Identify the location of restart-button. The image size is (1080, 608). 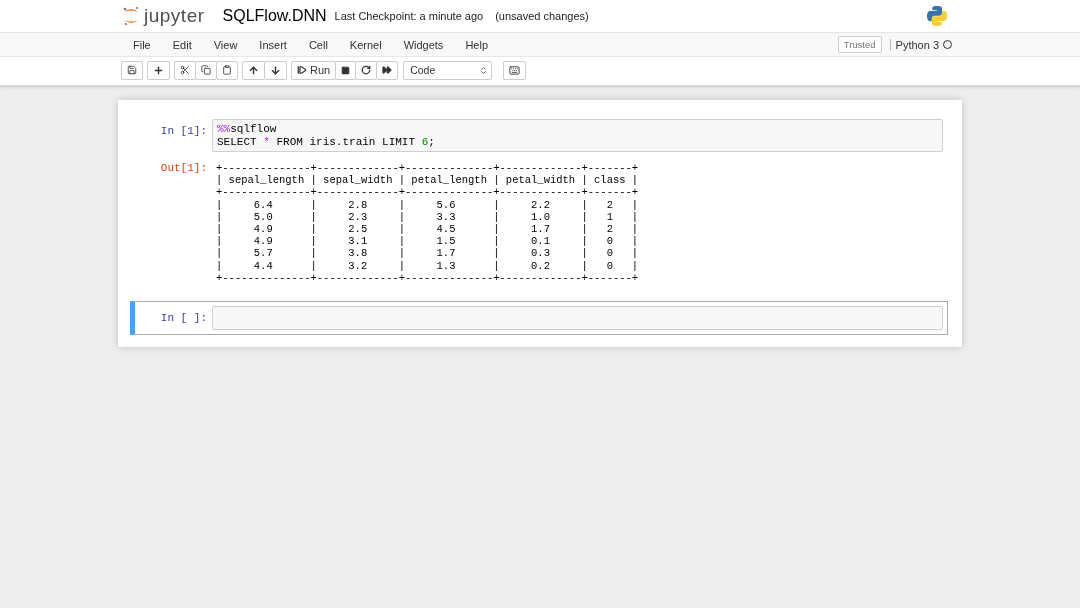
(366, 70).